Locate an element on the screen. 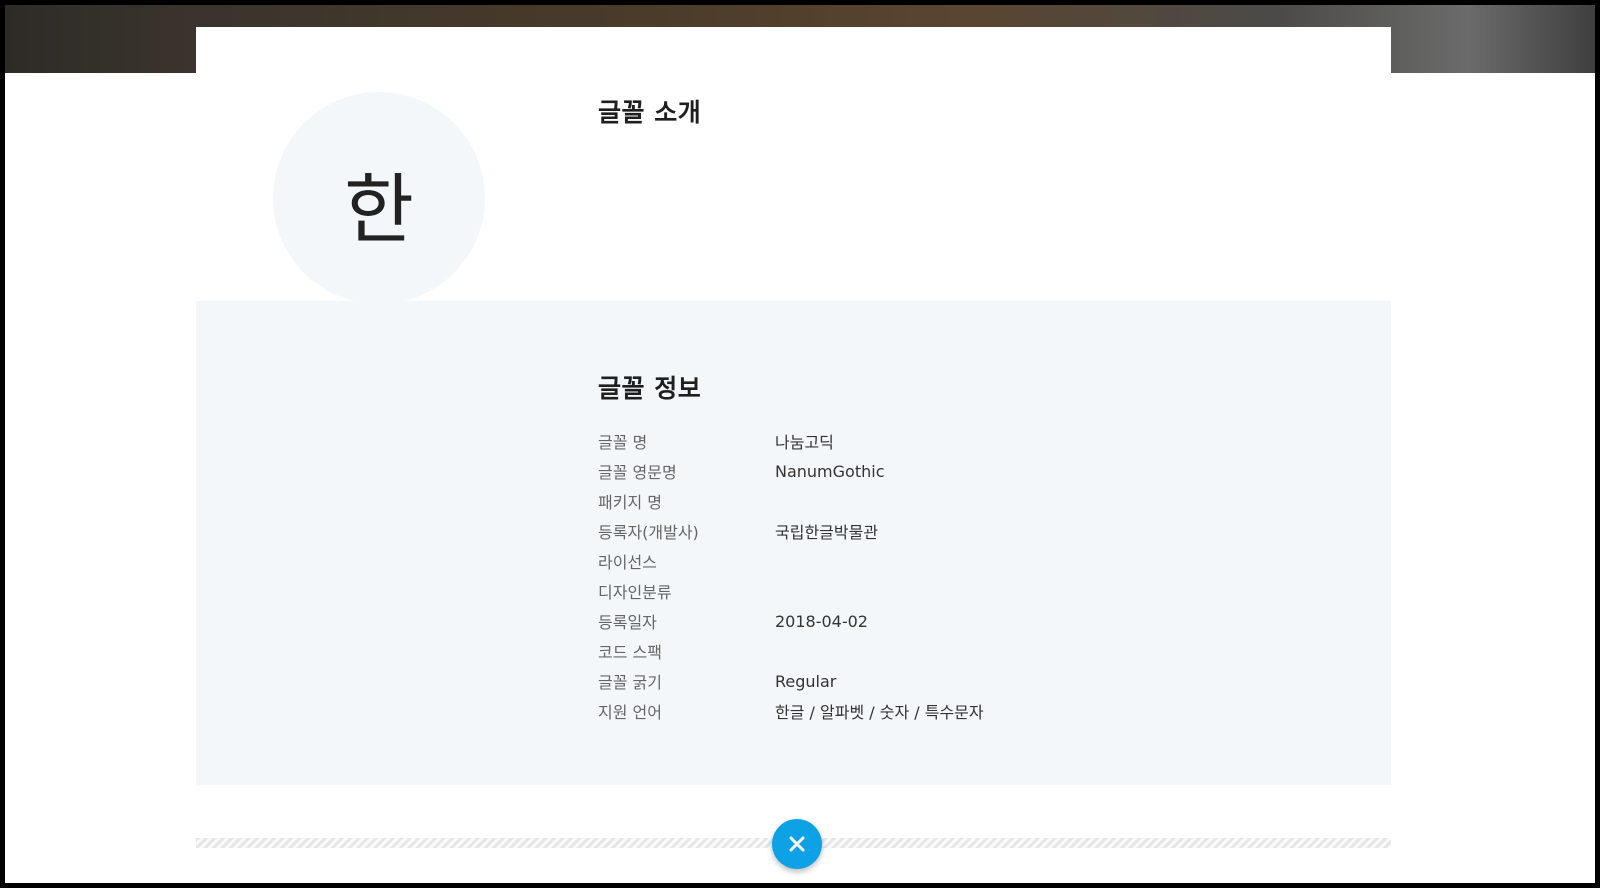 The width and height of the screenshot is (1600, 888). close-icon is located at coordinates (797, 844).